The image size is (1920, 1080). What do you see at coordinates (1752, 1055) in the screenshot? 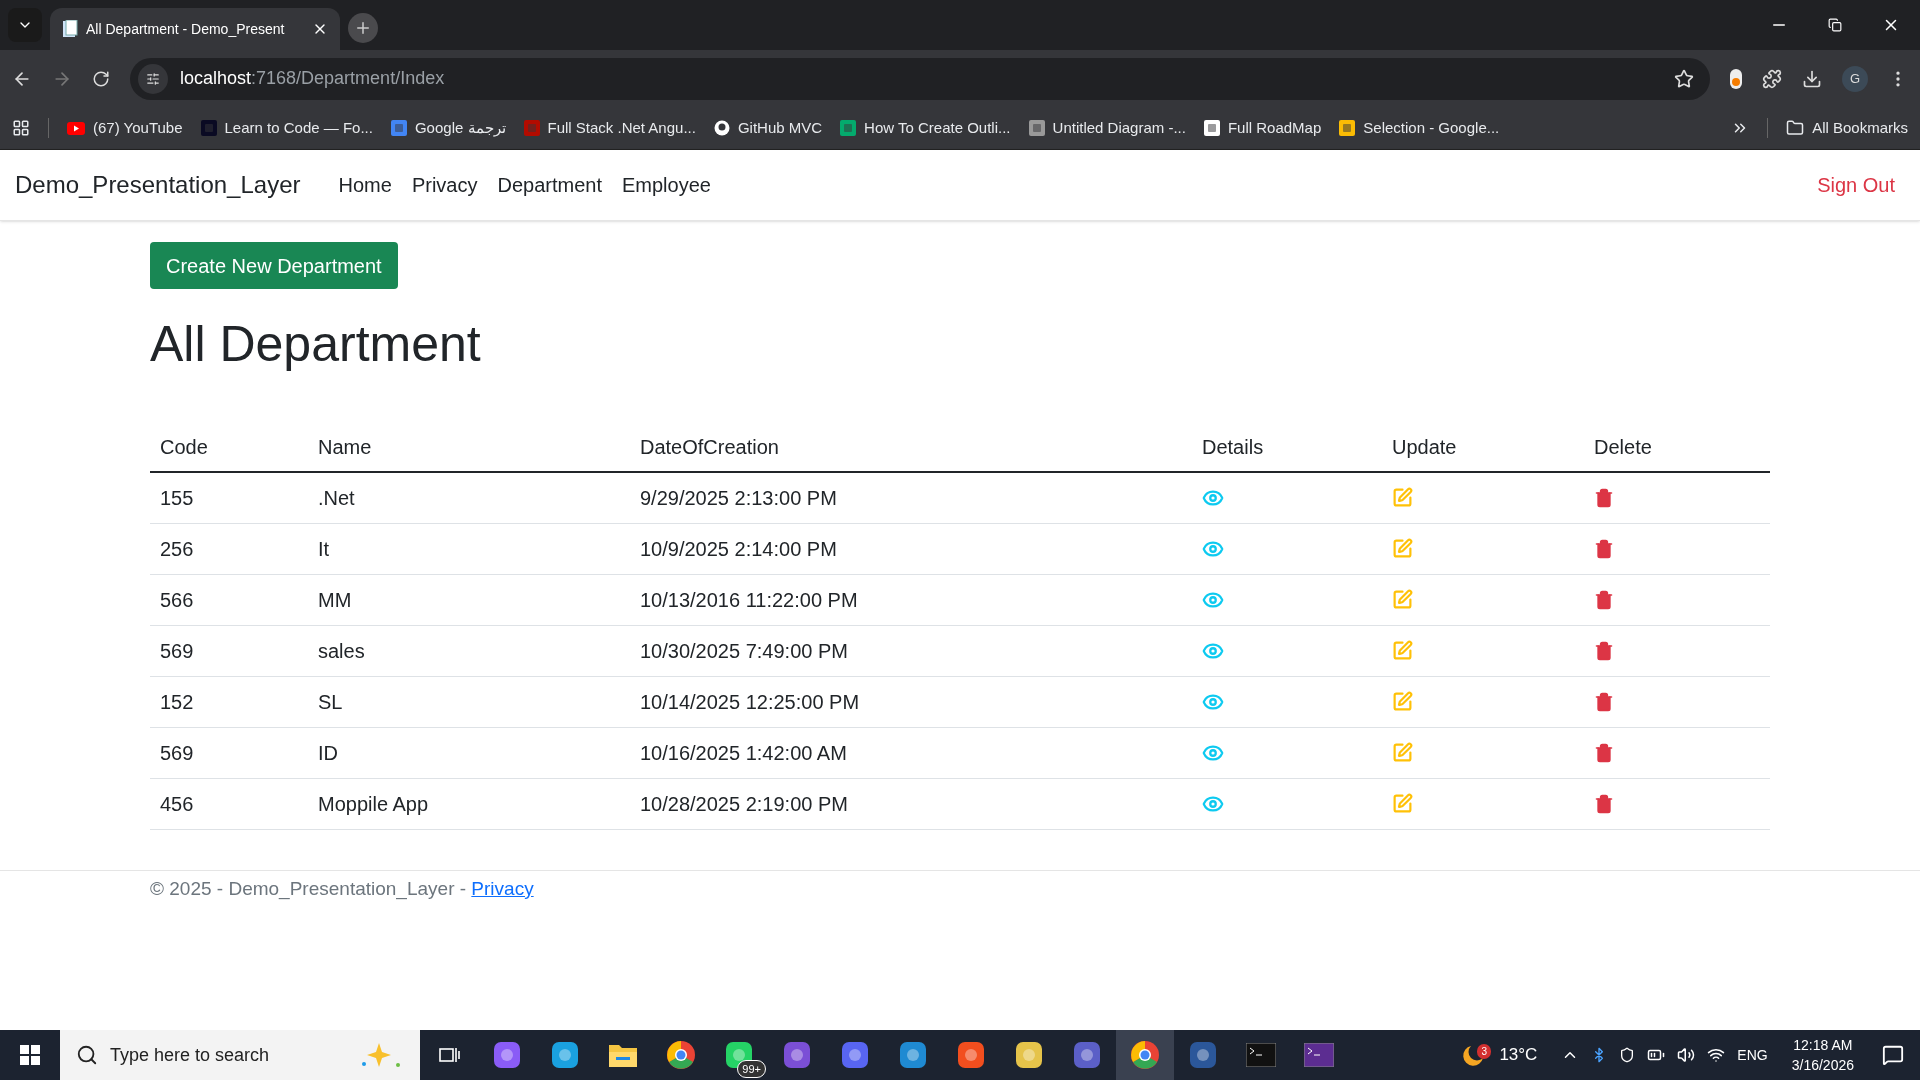
I see `language-indicator: ENG` at bounding box center [1752, 1055].